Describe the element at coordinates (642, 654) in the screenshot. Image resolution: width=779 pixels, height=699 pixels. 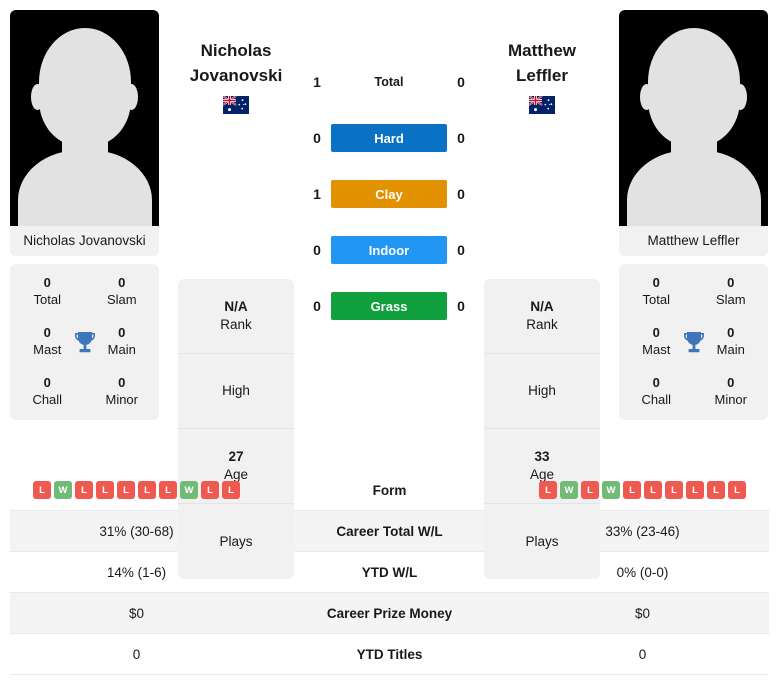
I see `stats-right-value: 0` at that location.